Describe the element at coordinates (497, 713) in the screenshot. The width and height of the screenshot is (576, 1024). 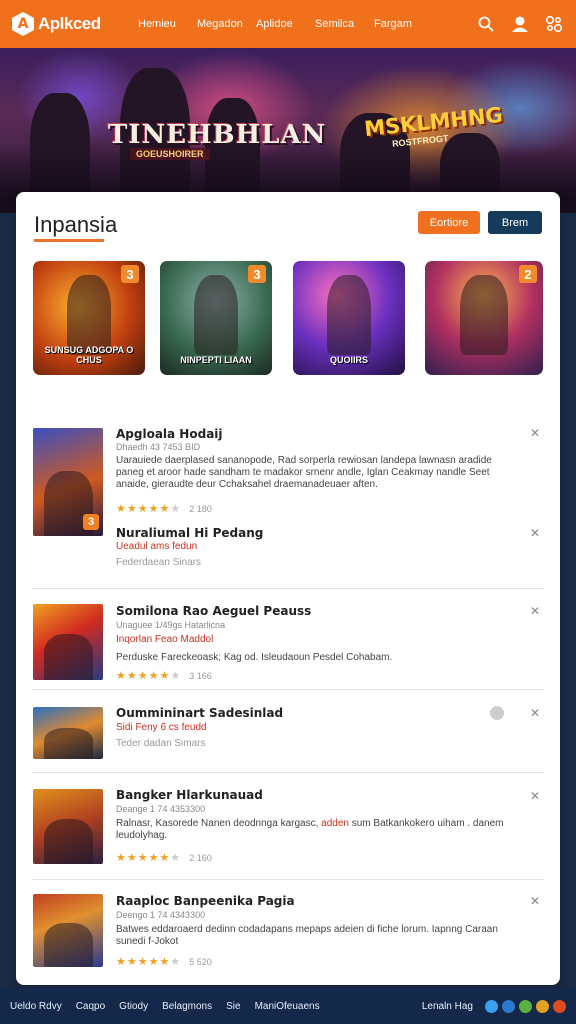
I see `status-icon` at that location.